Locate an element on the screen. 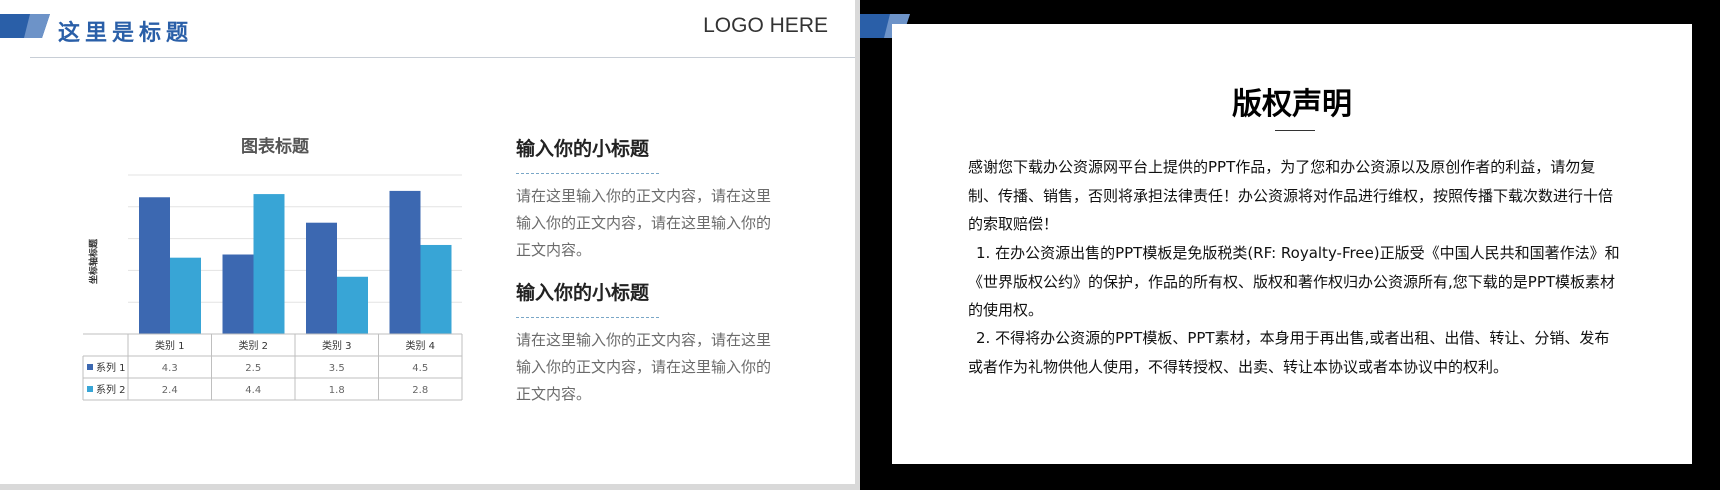  notice-title-underline is located at coordinates (1295, 130).